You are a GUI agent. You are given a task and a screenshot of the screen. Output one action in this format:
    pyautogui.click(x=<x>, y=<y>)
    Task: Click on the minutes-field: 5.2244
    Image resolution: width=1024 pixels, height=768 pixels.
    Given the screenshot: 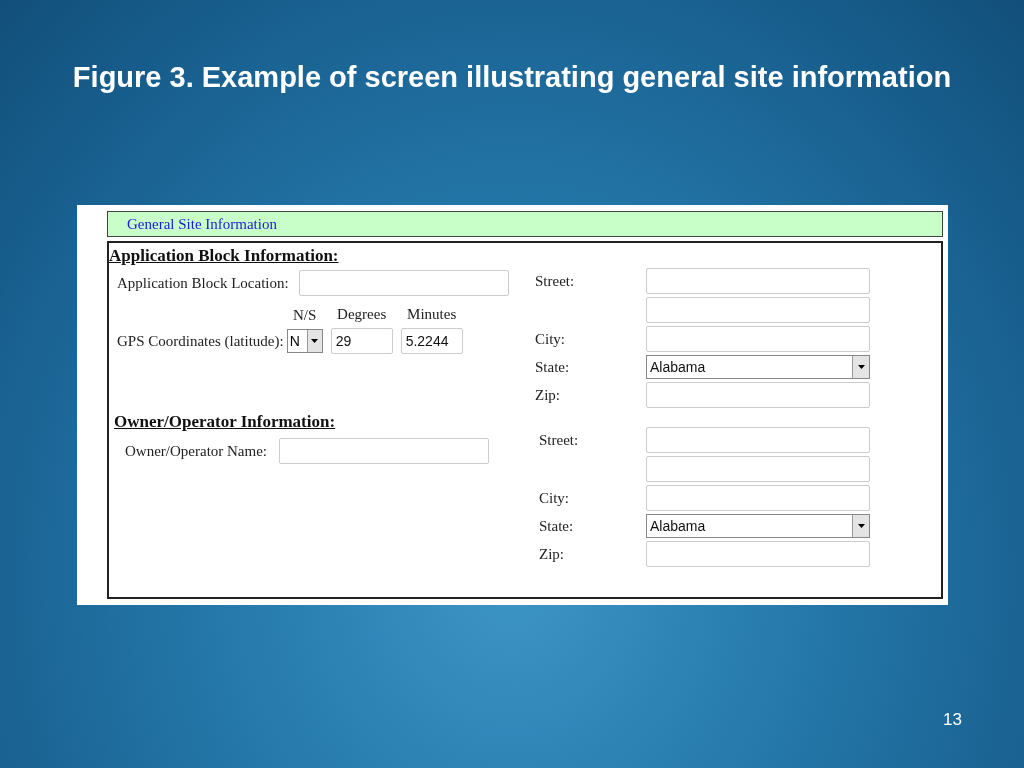 What is the action you would take?
    pyautogui.click(x=431, y=341)
    